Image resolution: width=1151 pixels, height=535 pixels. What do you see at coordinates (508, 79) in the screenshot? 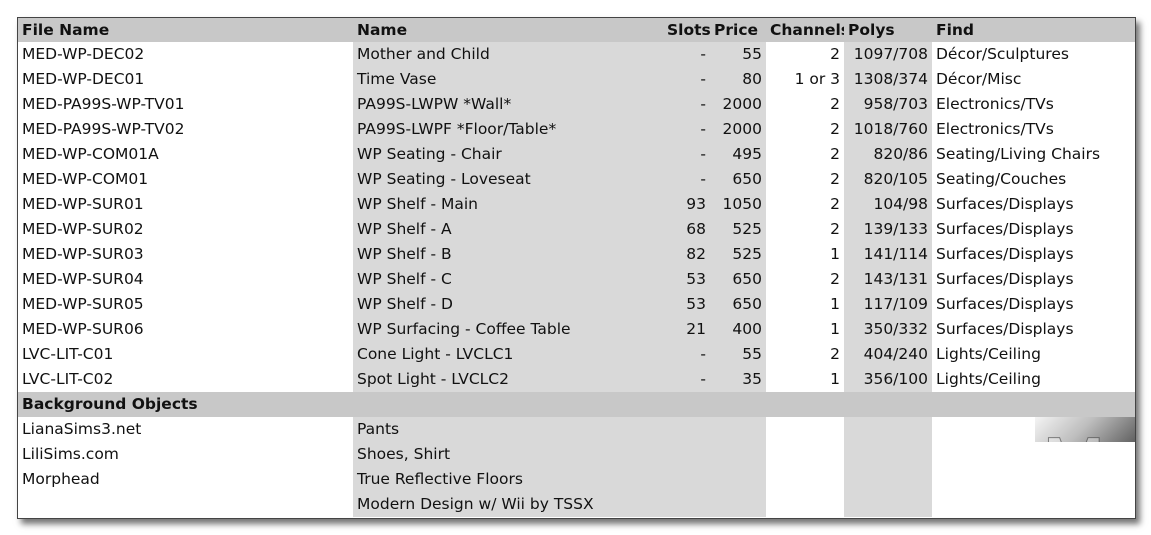
I see `cell-name: Time Vase` at bounding box center [508, 79].